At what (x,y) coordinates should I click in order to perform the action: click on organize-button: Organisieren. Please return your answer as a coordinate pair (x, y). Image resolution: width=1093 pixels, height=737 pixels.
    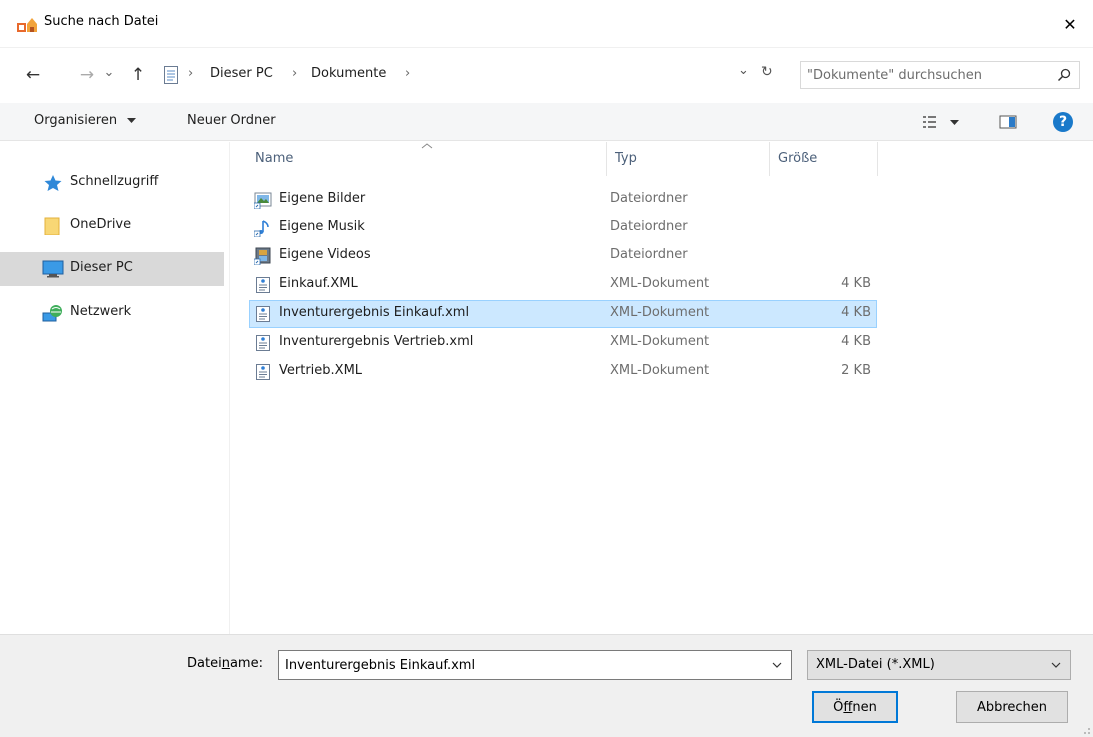
    Looking at the image, I should click on (85, 120).